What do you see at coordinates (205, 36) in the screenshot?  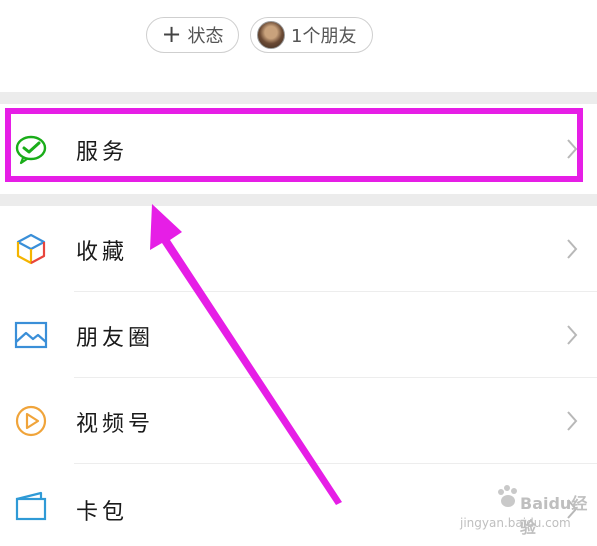 I see `add-status-label: 状态` at bounding box center [205, 36].